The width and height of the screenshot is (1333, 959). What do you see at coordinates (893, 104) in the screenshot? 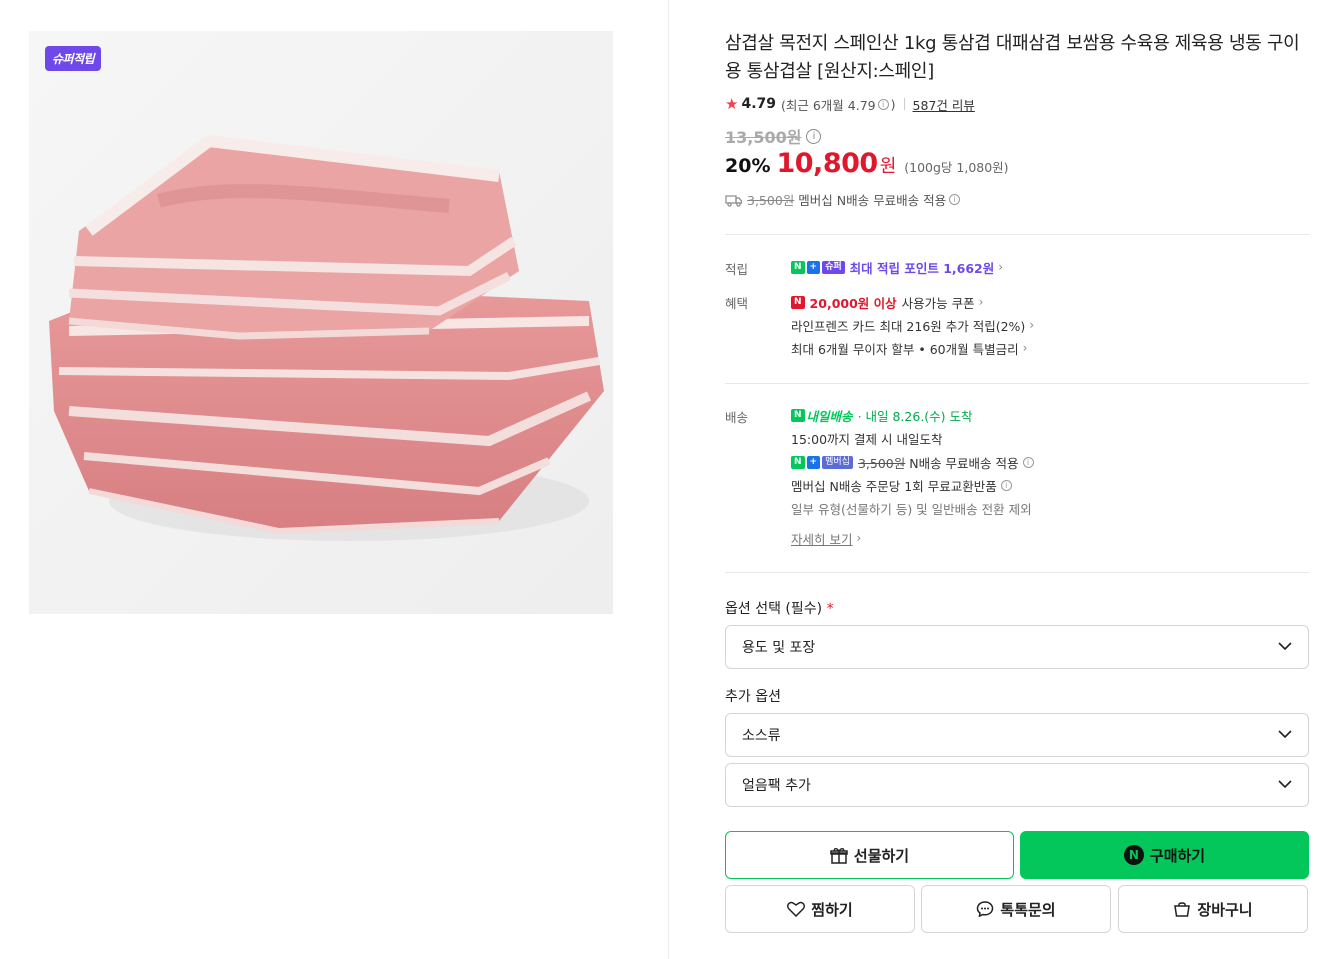
I see `recent-rating-close: )` at bounding box center [893, 104].